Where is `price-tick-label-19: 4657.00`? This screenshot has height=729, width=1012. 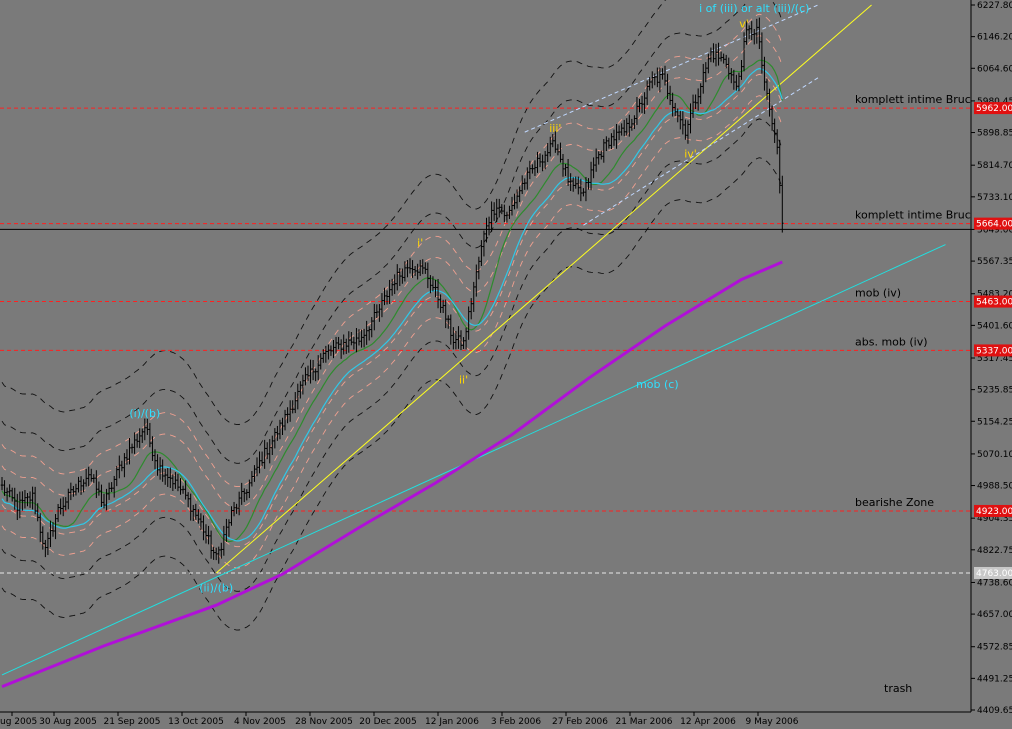
price-tick-label-19: 4657.00 is located at coordinates (994, 615).